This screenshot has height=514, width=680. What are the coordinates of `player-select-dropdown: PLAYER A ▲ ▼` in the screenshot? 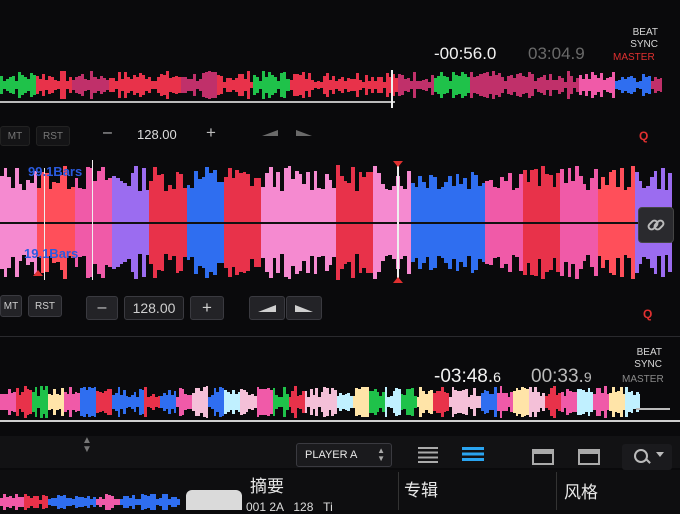 It's located at (344, 455).